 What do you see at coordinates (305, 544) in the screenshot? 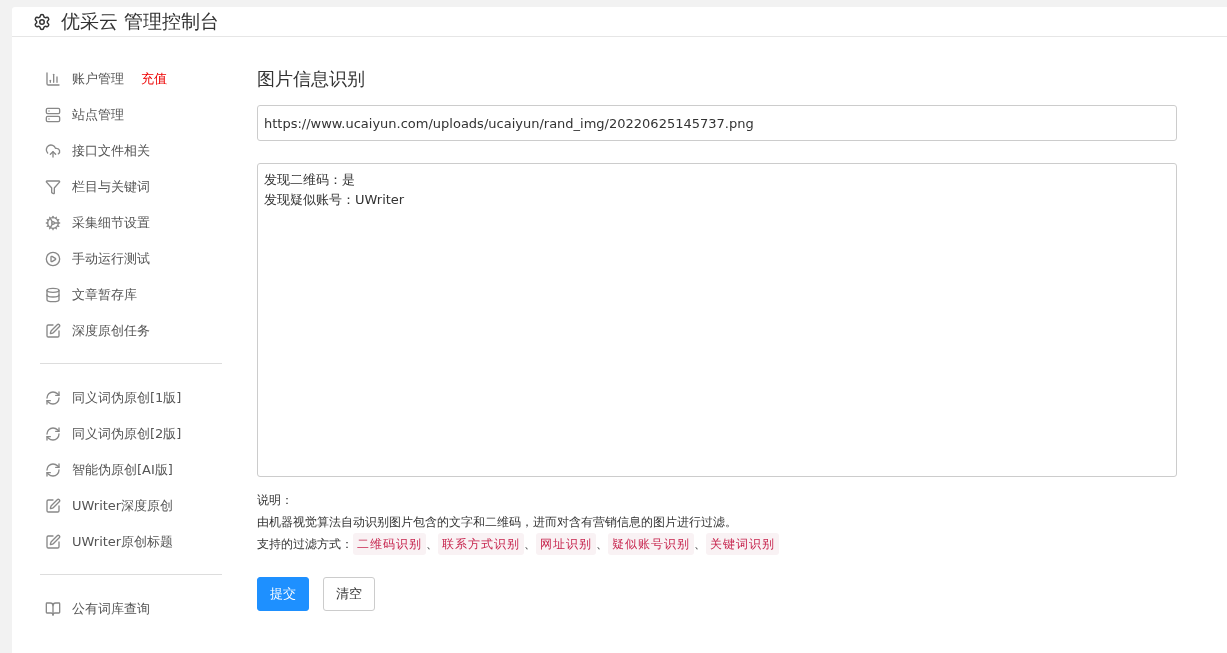
I see `filters-label: 支持的过滤方式：` at bounding box center [305, 544].